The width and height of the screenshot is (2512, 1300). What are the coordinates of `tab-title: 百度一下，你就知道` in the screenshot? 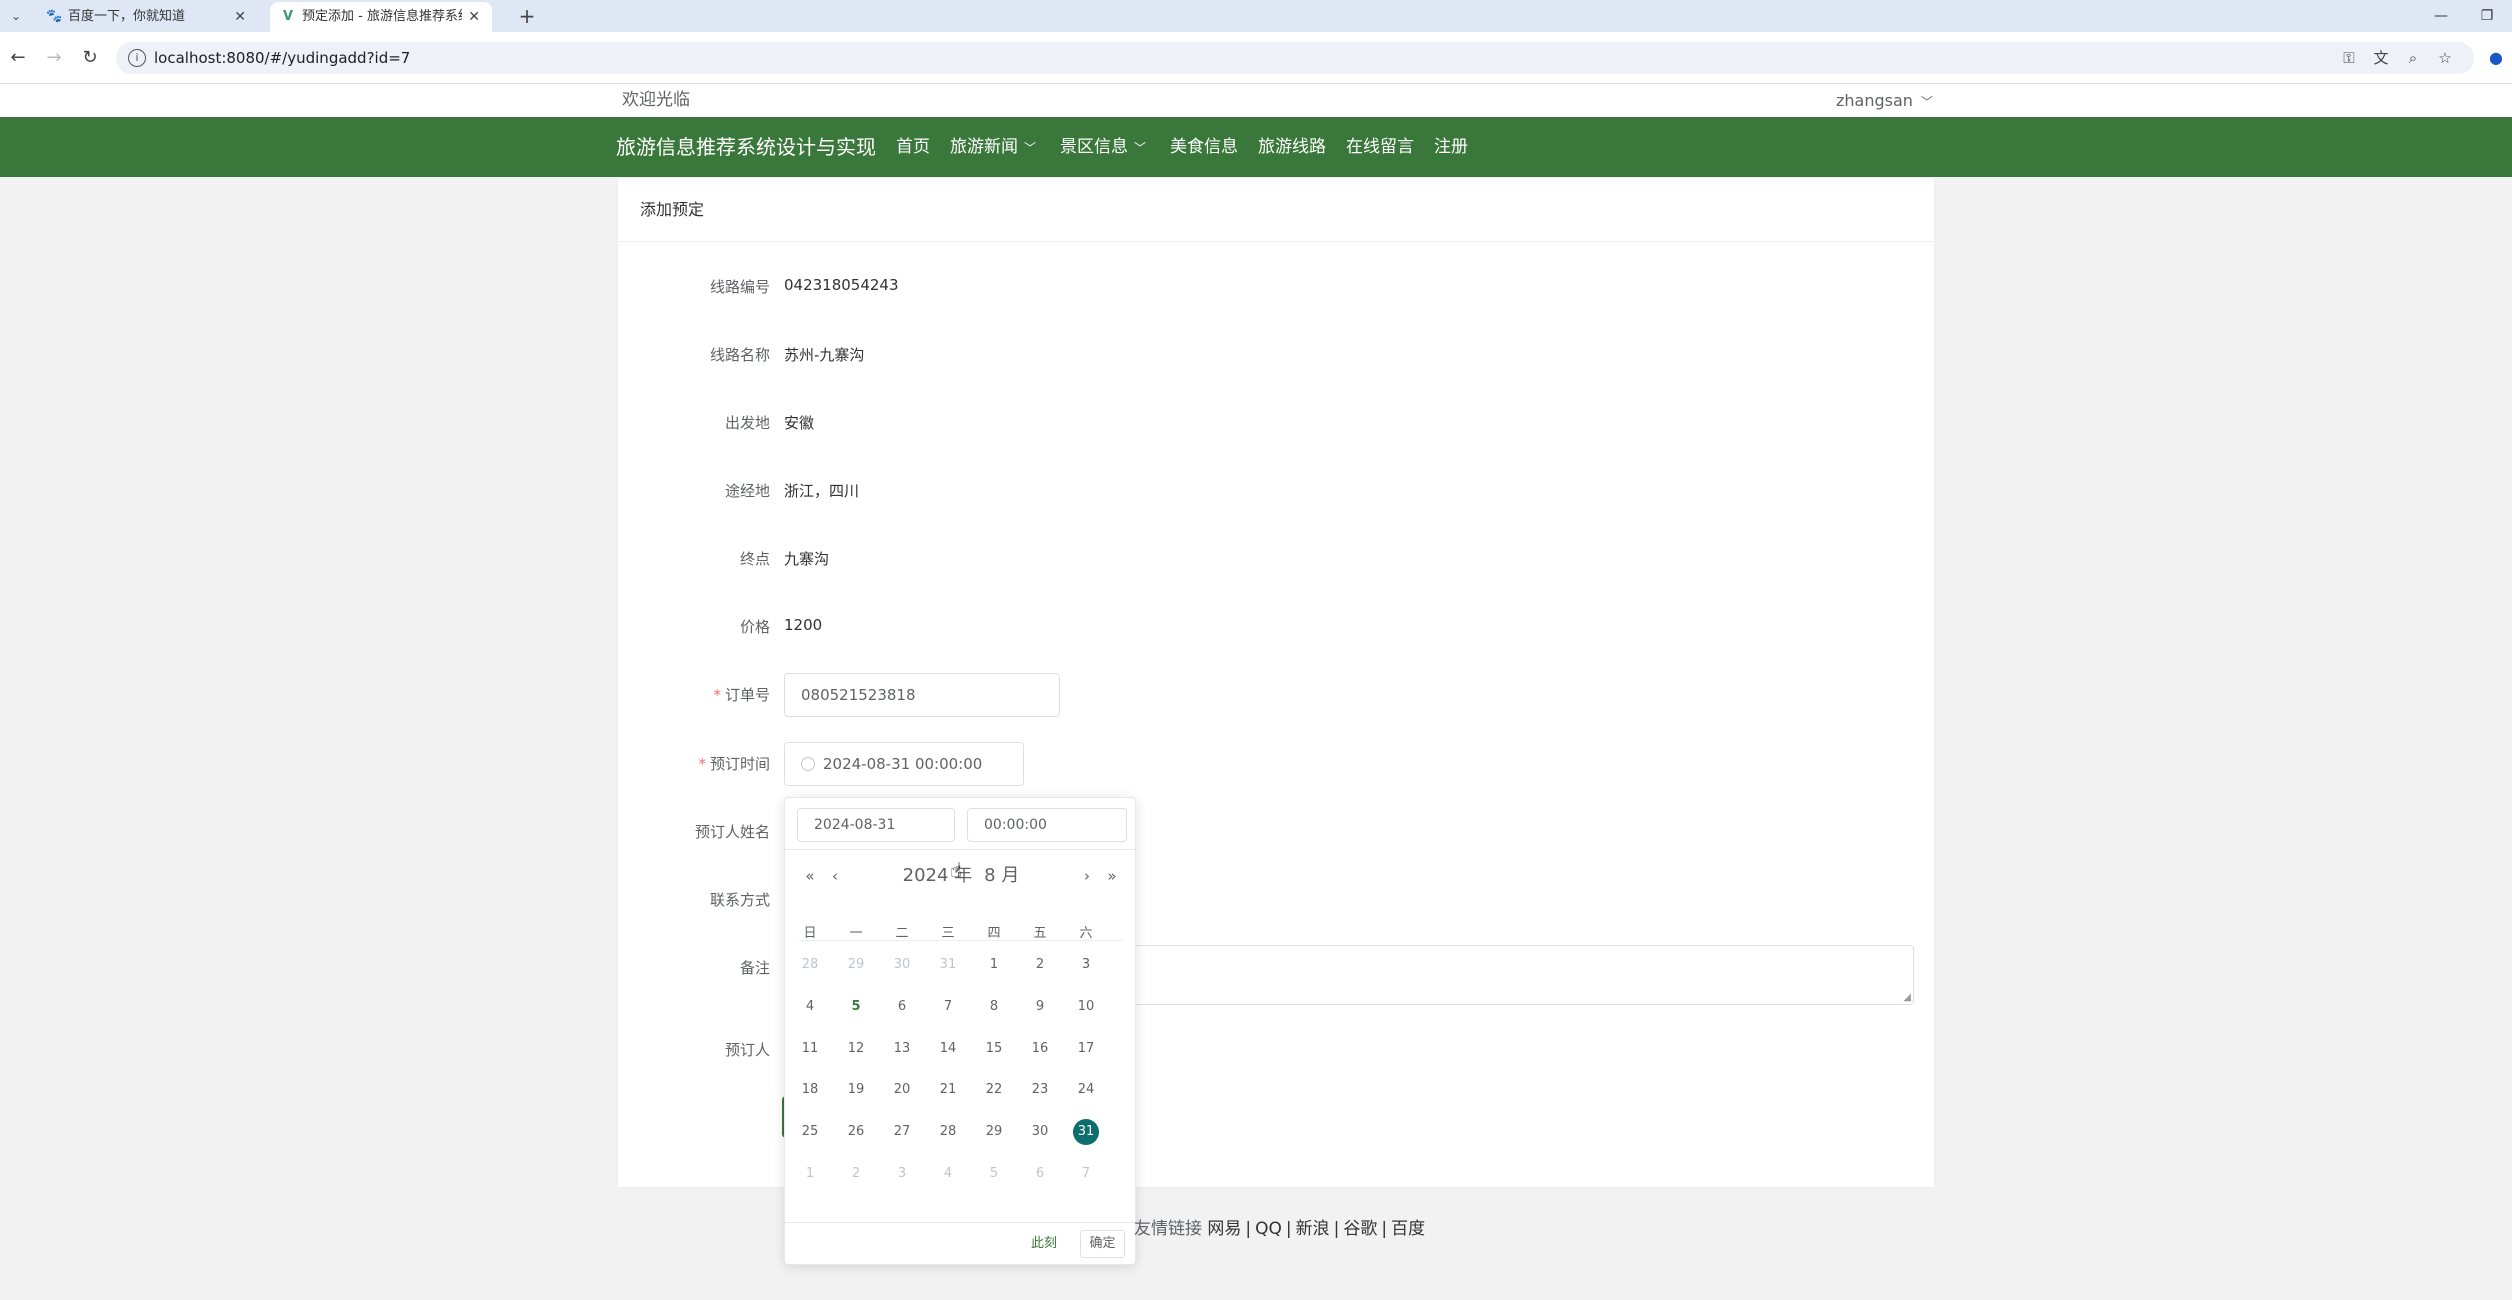 It's located at (127, 16).